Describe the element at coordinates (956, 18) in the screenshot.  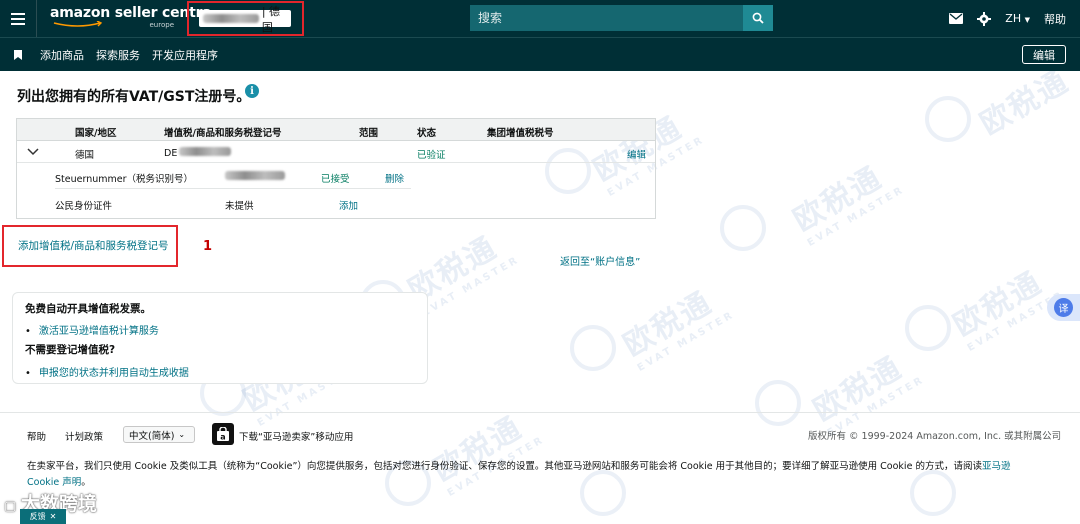
I see `mail-icon` at that location.